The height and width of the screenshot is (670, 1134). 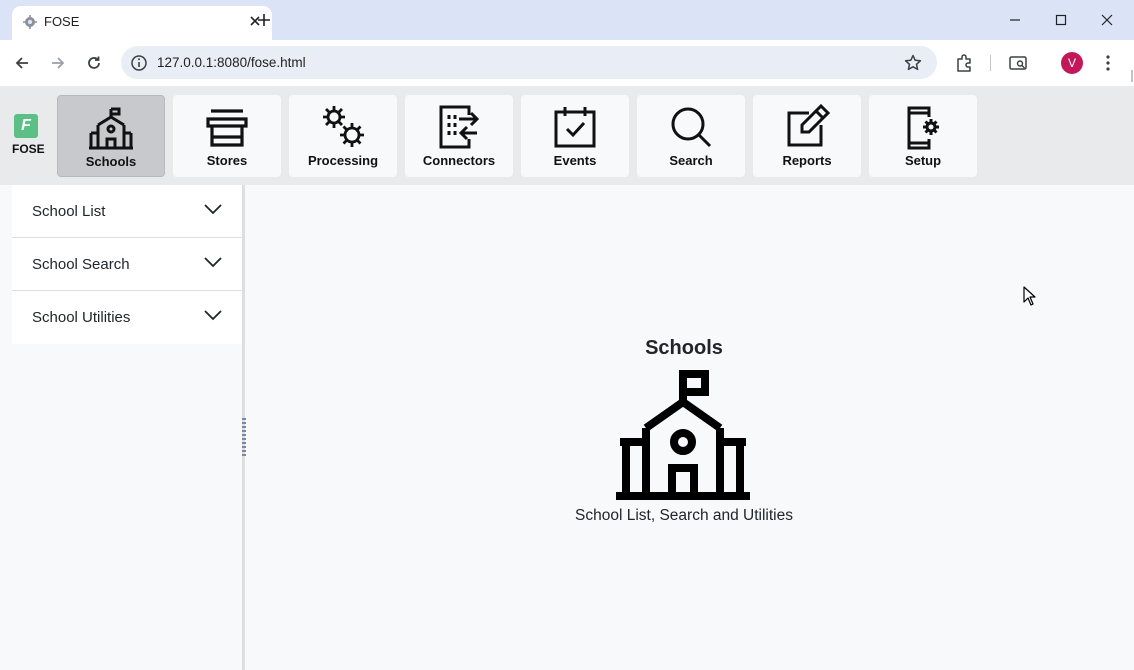 I want to click on brand-name: FOSE, so click(x=28, y=149).